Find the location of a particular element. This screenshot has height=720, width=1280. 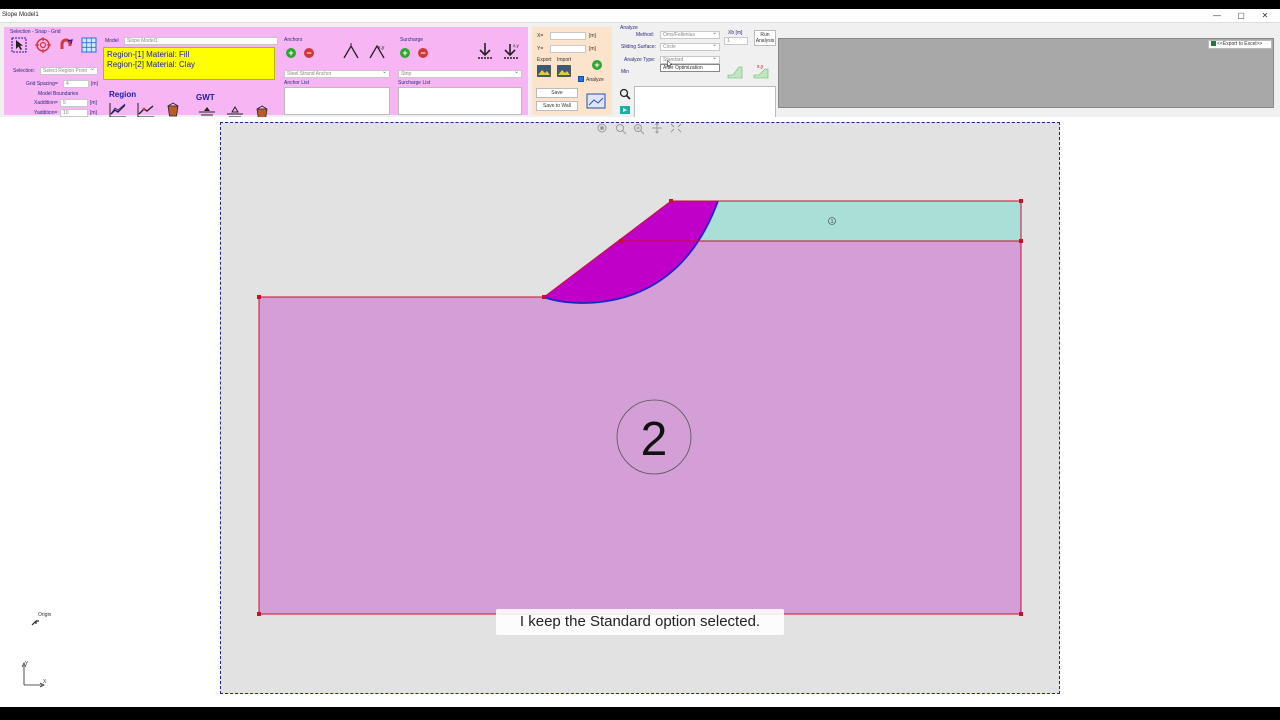

model-boundaries-label: Model Boundaries is located at coordinates (58, 94).